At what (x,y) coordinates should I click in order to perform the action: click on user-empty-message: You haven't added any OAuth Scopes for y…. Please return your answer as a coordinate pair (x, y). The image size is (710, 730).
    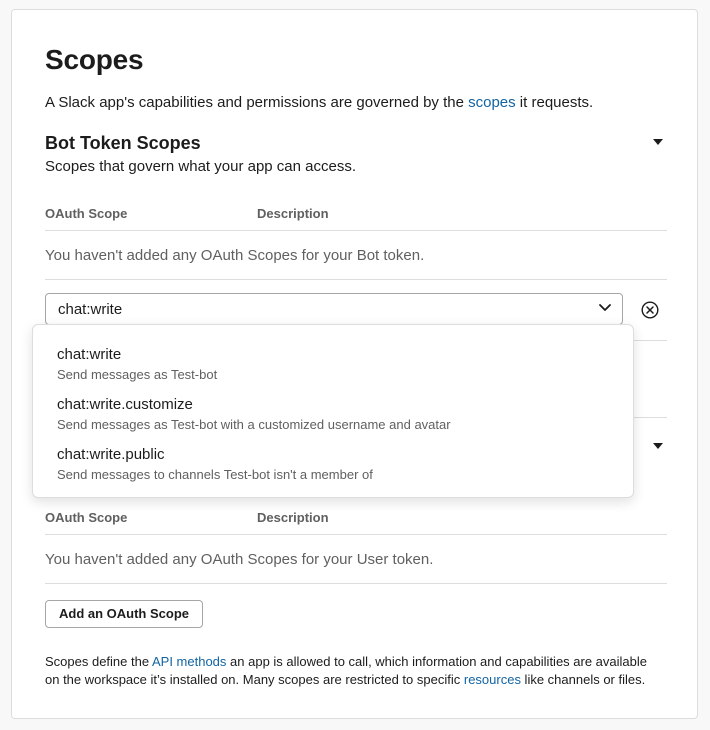
    Looking at the image, I should click on (239, 559).